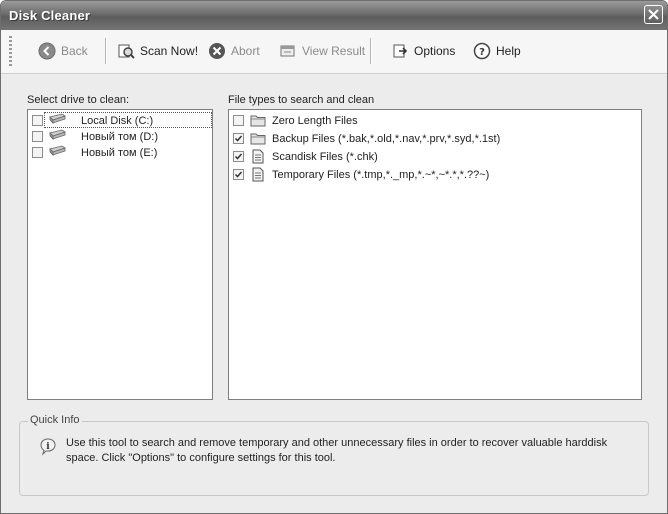  I want to click on toolbar-grip, so click(10, 51).